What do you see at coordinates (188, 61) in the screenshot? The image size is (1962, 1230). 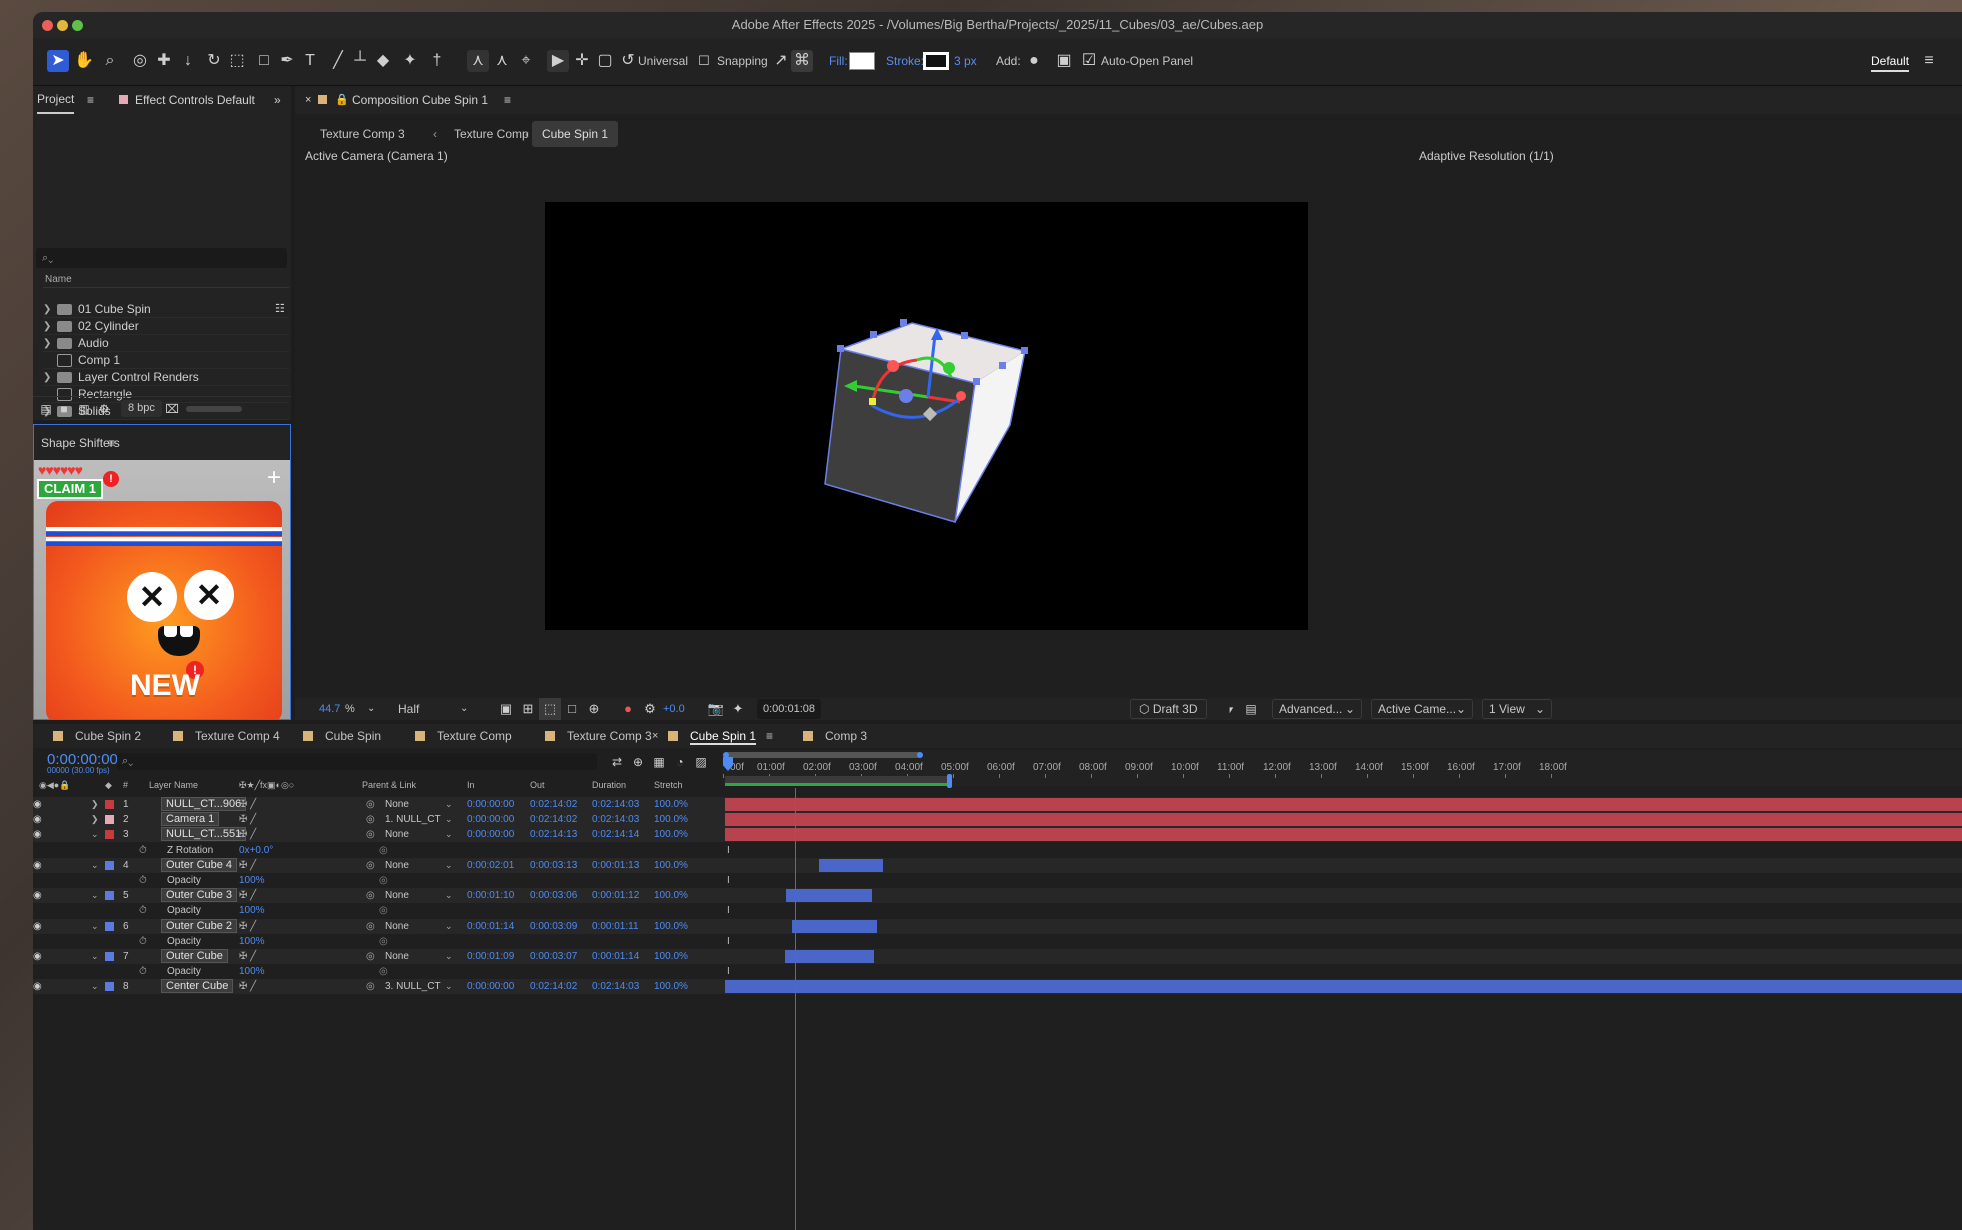 I see `dolly-tool-icon: ↓` at bounding box center [188, 61].